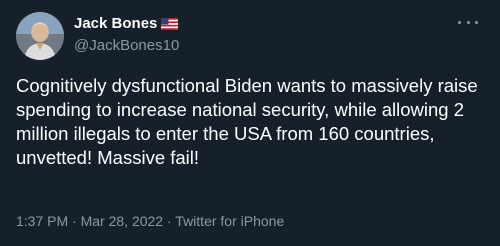  Describe the element at coordinates (229, 221) in the screenshot. I see `tweet-source: Twitter for iPhone` at that location.